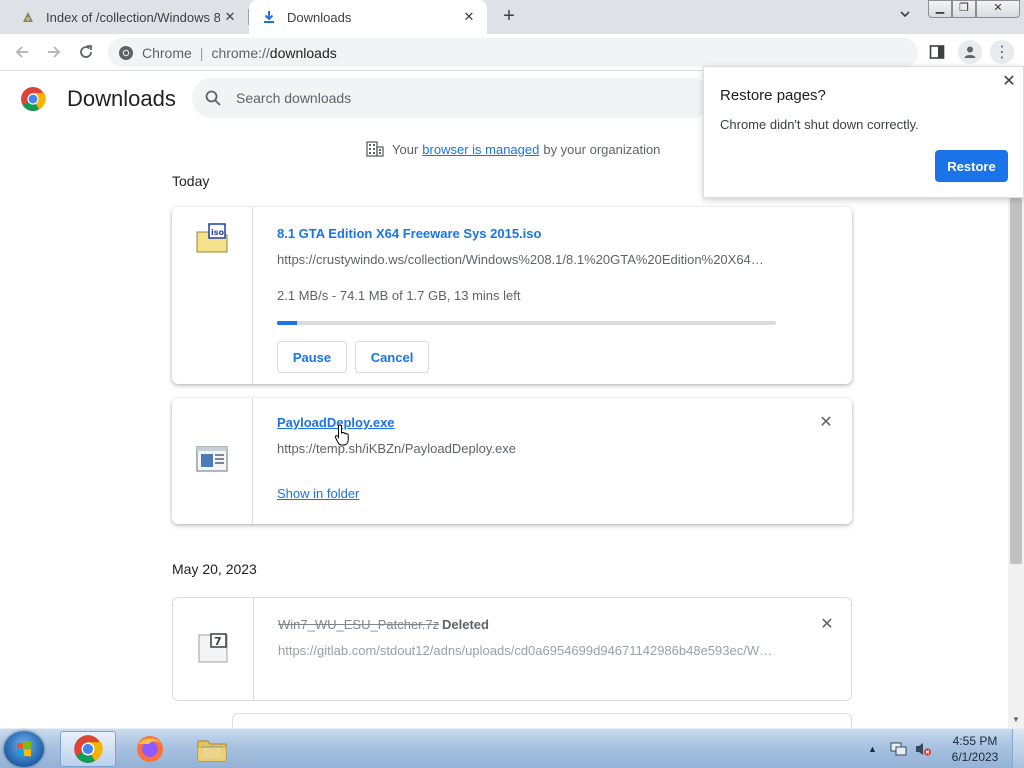  What do you see at coordinates (975, 757) in the screenshot?
I see `clock-date: 6/1/2023` at bounding box center [975, 757].